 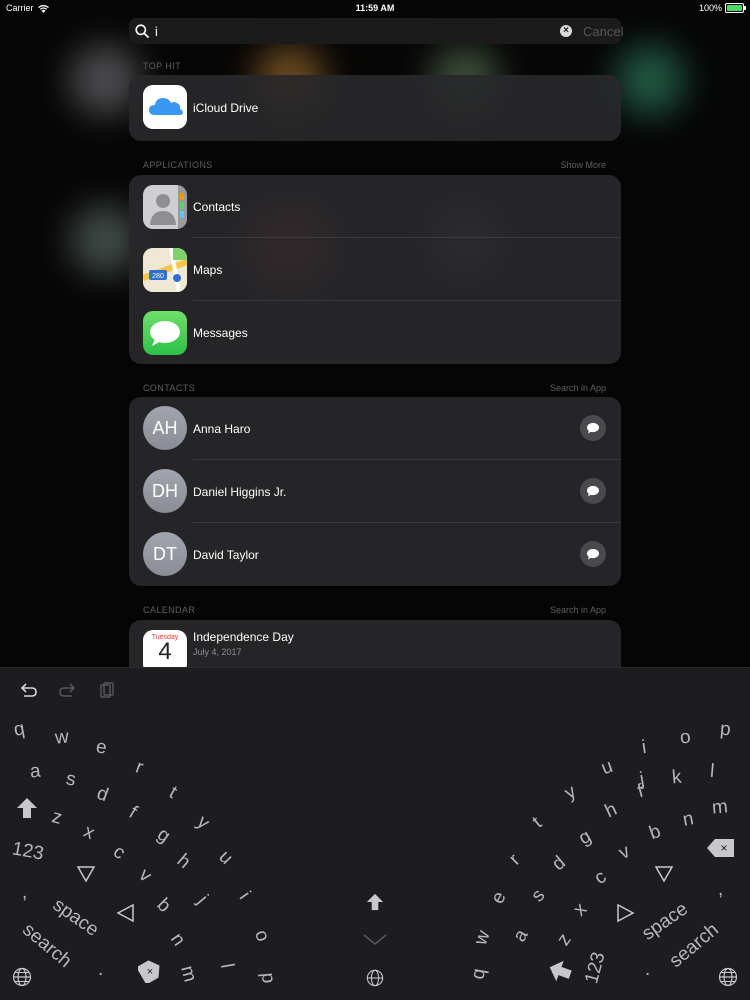 What do you see at coordinates (375, 206) in the screenshot?
I see `app-row-contacts: Contacts` at bounding box center [375, 206].